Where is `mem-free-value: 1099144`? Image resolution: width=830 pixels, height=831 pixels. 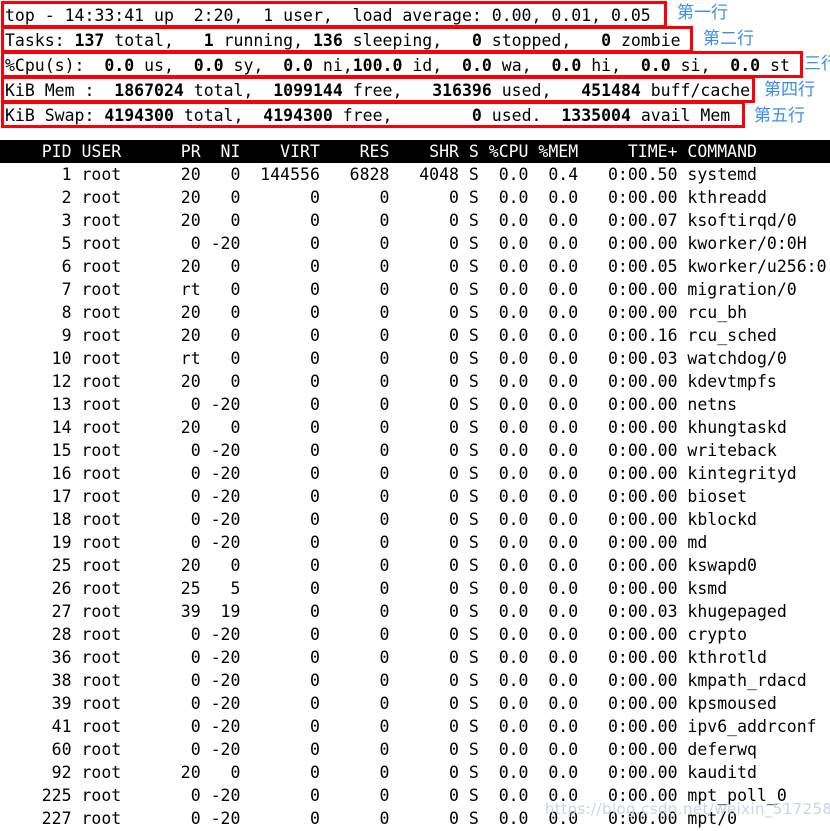
mem-free-value: 1099144 is located at coordinates (308, 90).